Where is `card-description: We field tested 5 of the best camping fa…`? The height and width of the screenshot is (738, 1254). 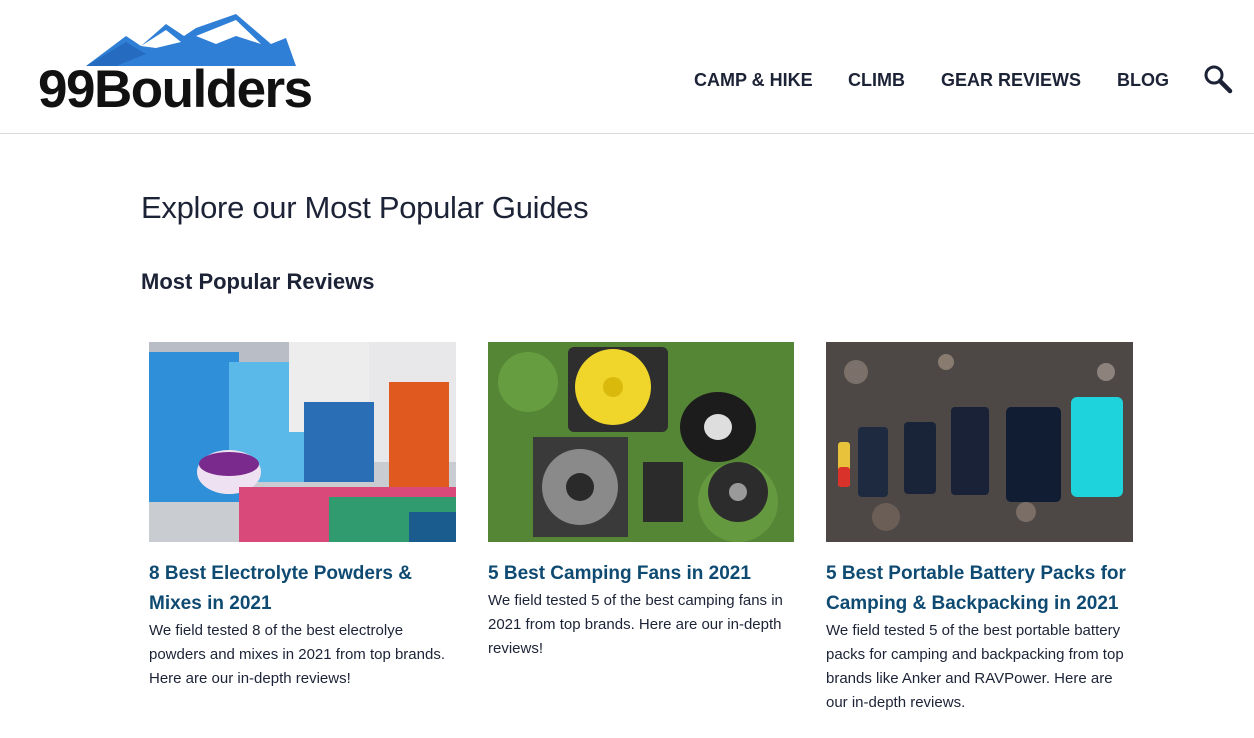 card-description: We field tested 5 of the best camping fa… is located at coordinates (635, 624).